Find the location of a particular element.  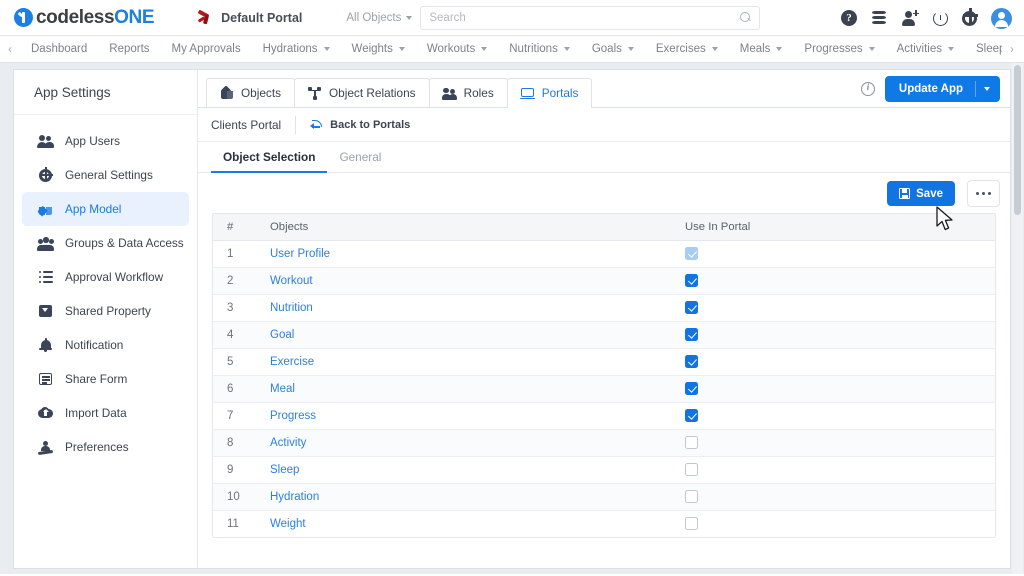

object-link: Meal is located at coordinates (282, 389).